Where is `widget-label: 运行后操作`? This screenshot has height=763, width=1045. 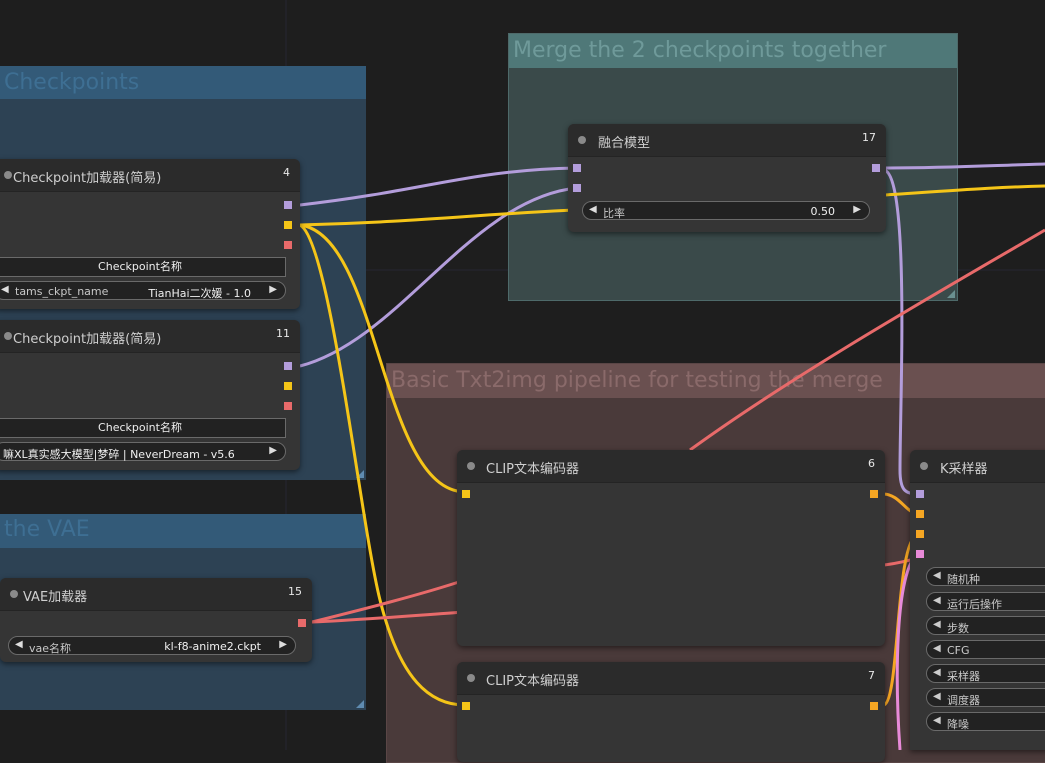 widget-label: 运行后操作 is located at coordinates (974, 604).